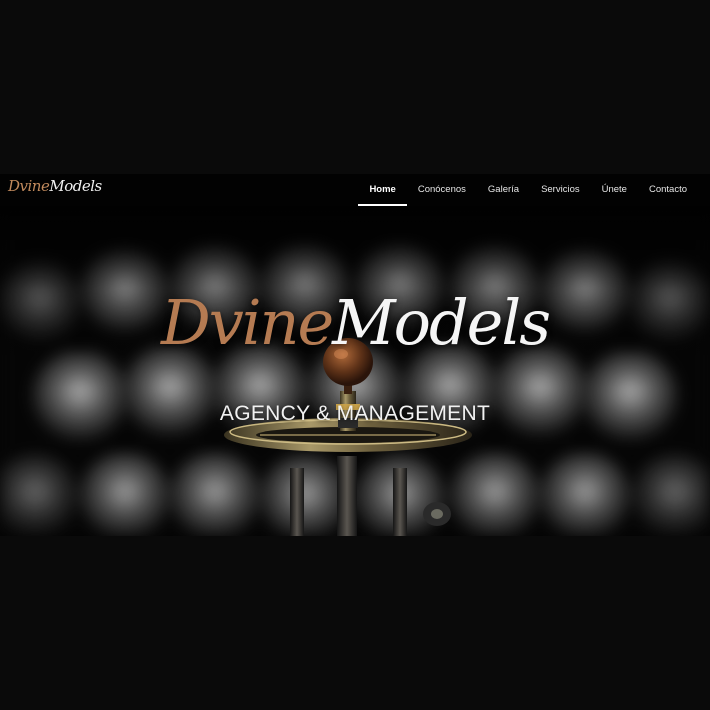 This screenshot has height=710, width=710. I want to click on nav-item-unete: Únete, so click(614, 190).